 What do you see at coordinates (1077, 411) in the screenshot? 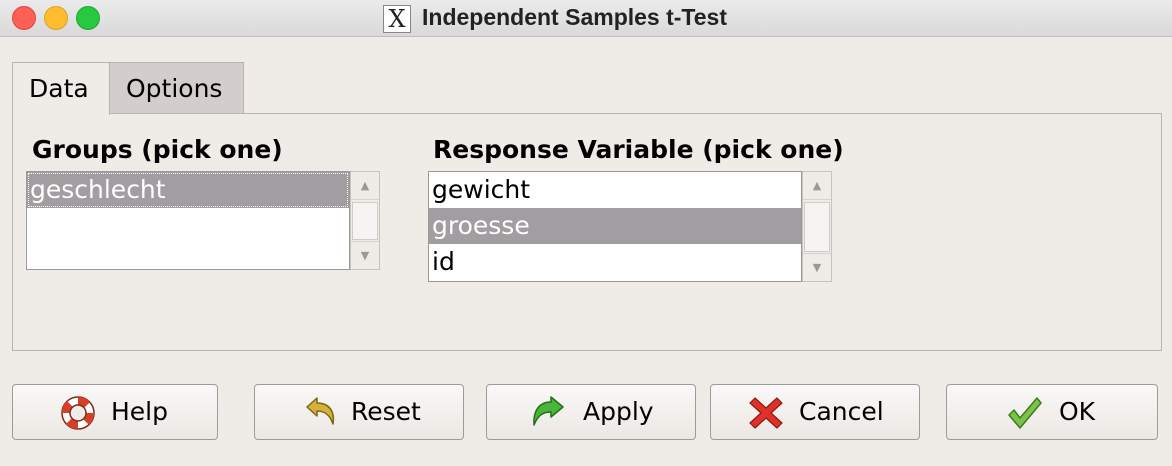
I see `ok-button-label: OK` at bounding box center [1077, 411].